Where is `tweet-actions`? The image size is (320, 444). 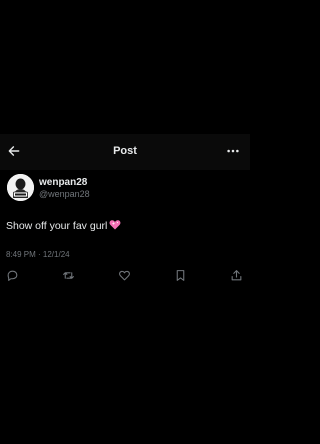 tweet-actions is located at coordinates (125, 276).